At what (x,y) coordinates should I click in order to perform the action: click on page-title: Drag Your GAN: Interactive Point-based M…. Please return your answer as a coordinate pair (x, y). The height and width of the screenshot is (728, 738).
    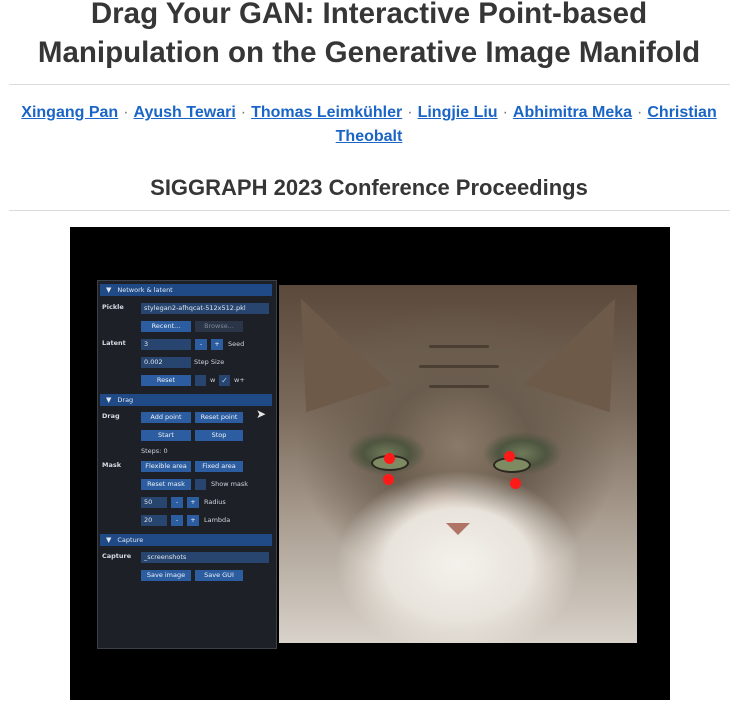
    Looking at the image, I should click on (369, 36).